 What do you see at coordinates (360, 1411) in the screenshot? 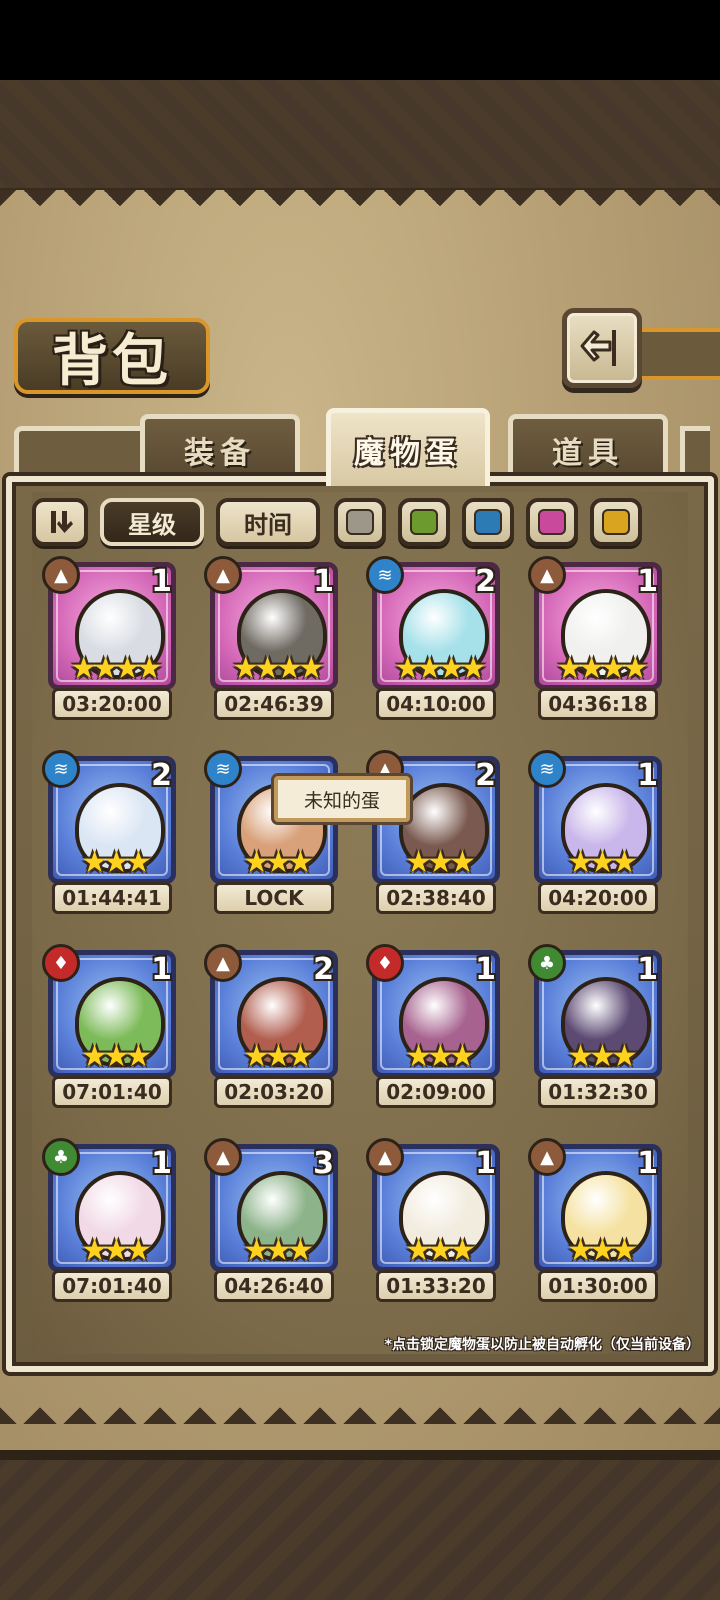
I see `bottom-zigzag-border` at bounding box center [360, 1411].